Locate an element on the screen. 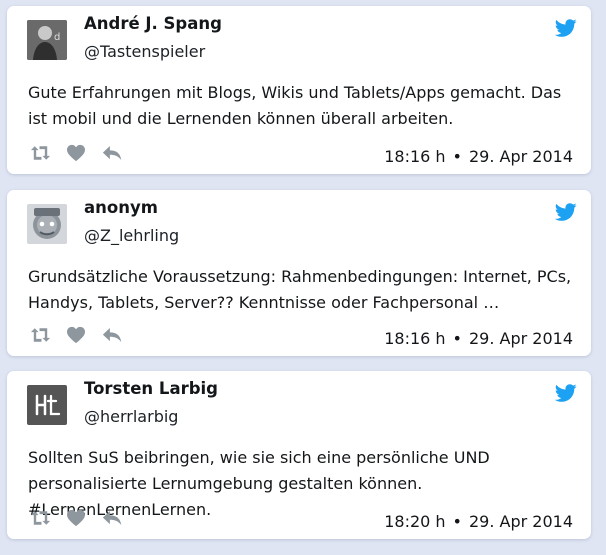  timestamp: 18:20 h • 29. Apr 2014 is located at coordinates (478, 521).